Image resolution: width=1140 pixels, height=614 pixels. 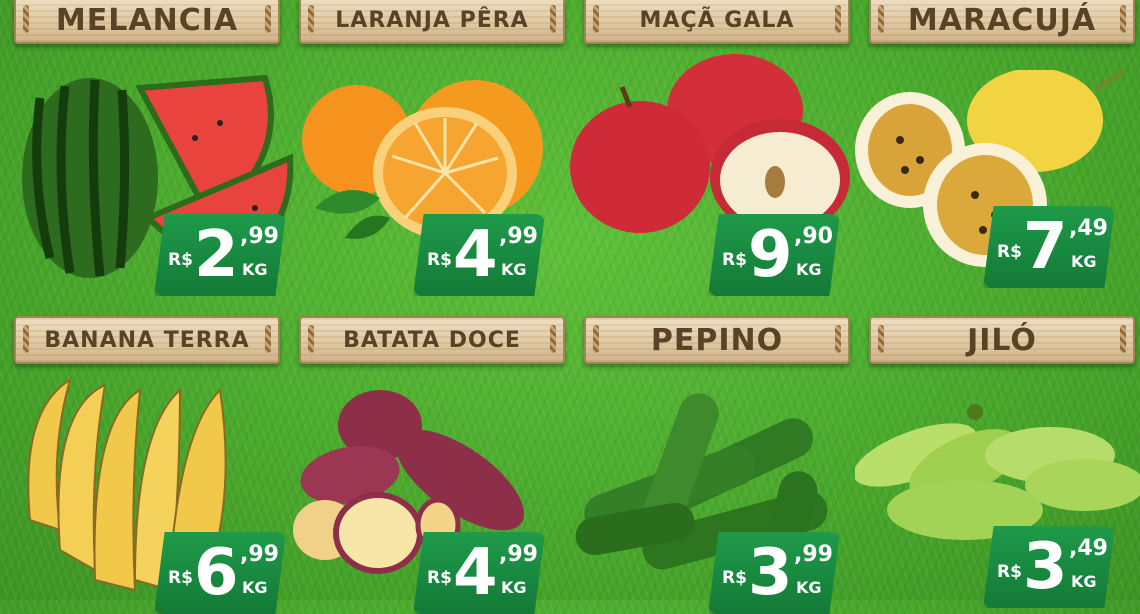 I want to click on product-sign: PEPINO, so click(x=717, y=340).